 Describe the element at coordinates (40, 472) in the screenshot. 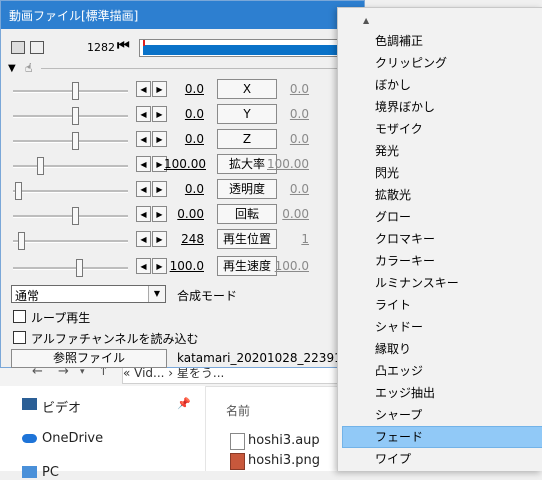

I see `nav-item-pc: PC` at that location.